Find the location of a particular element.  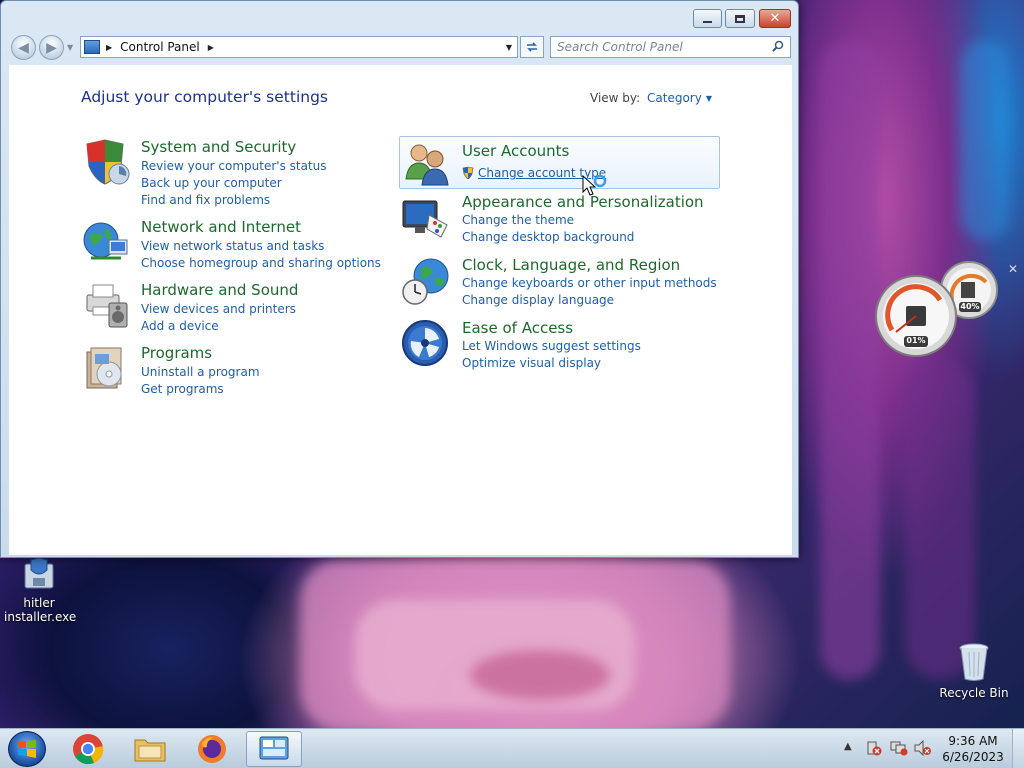

uac-shield-icon is located at coordinates (468, 174).